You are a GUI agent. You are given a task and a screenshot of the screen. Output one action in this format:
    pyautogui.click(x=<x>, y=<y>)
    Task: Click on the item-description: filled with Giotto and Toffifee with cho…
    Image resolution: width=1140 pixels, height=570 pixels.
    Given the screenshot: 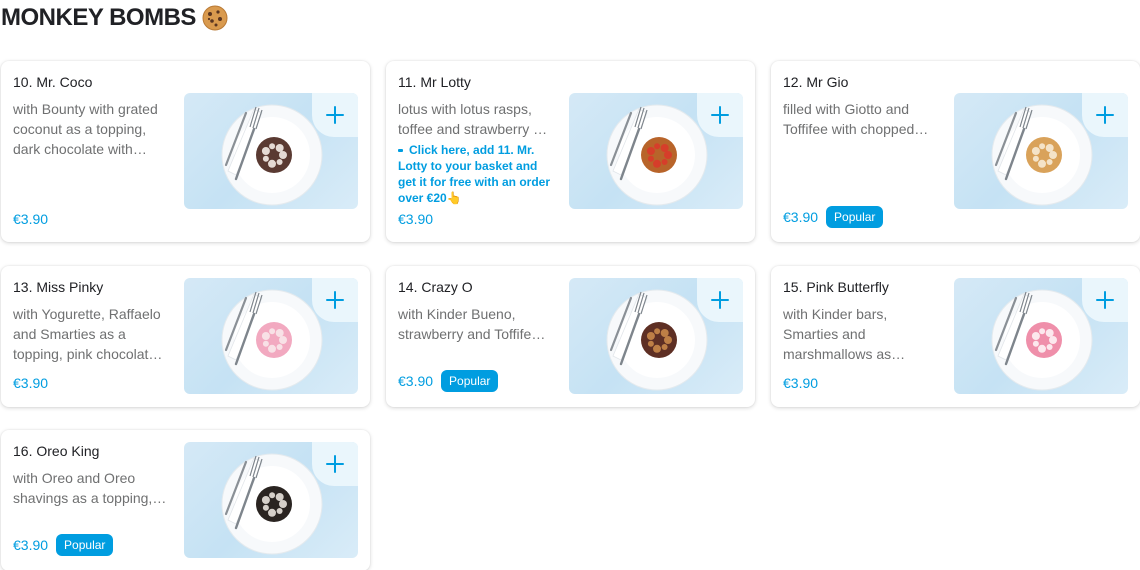 What is the action you would take?
    pyautogui.click(x=856, y=119)
    